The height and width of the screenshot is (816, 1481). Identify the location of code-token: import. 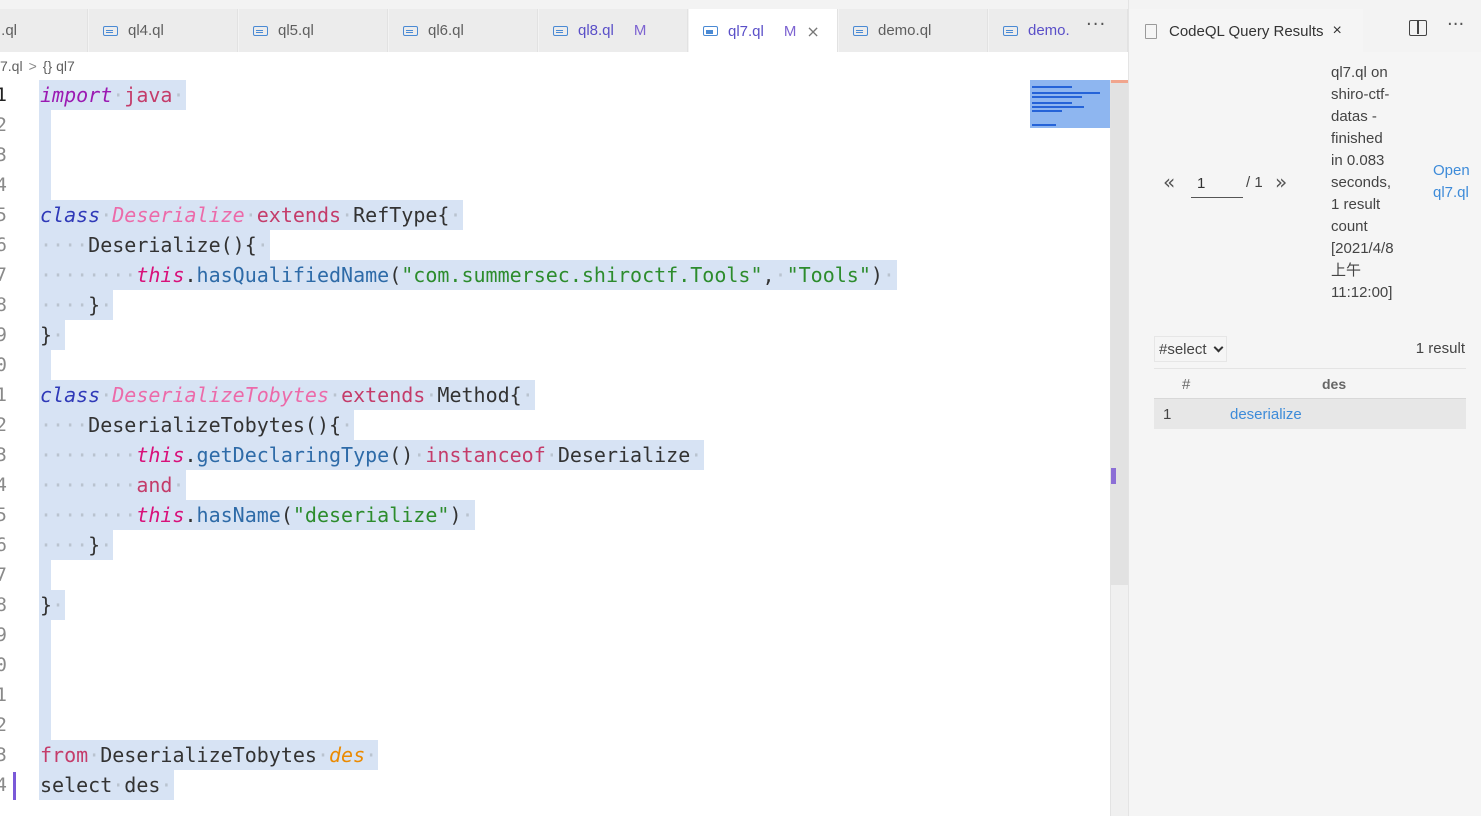
(76, 95).